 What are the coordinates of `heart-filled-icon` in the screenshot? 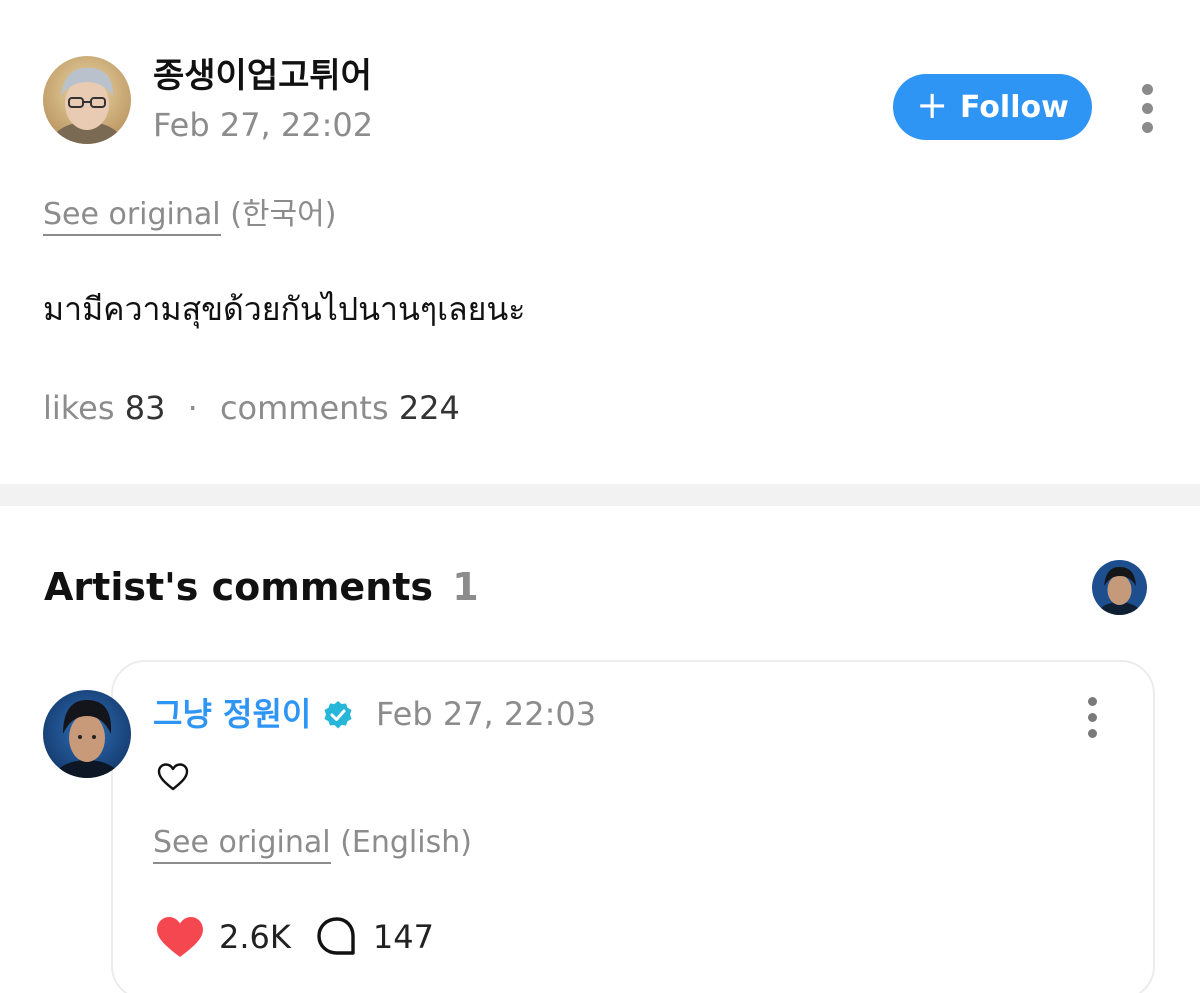 It's located at (180, 937).